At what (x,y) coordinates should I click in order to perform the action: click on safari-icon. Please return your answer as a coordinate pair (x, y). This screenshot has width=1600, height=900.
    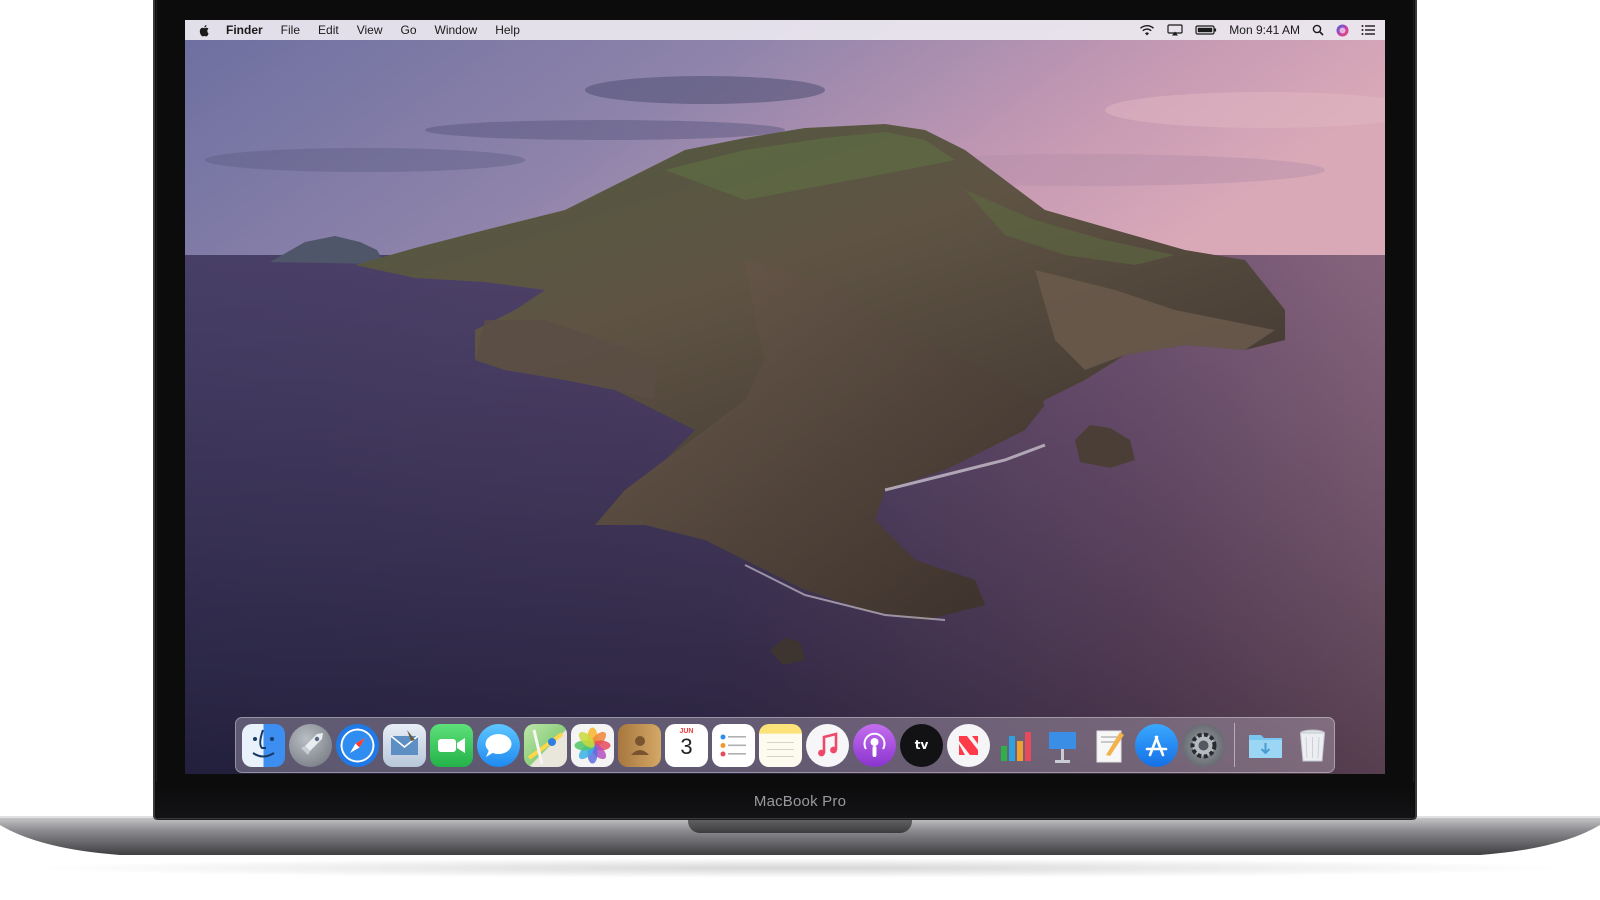
    Looking at the image, I should click on (357, 745).